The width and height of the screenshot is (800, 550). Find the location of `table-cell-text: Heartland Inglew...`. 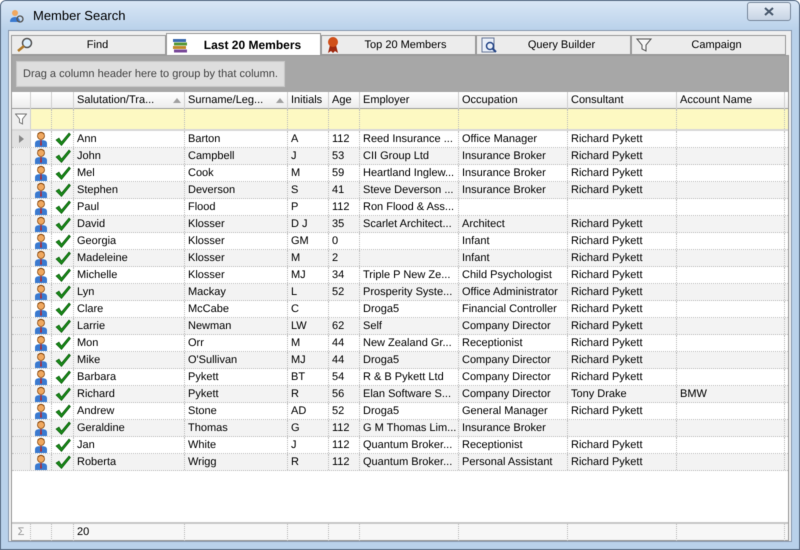

table-cell-text: Heartland Inglew... is located at coordinates (408, 173).